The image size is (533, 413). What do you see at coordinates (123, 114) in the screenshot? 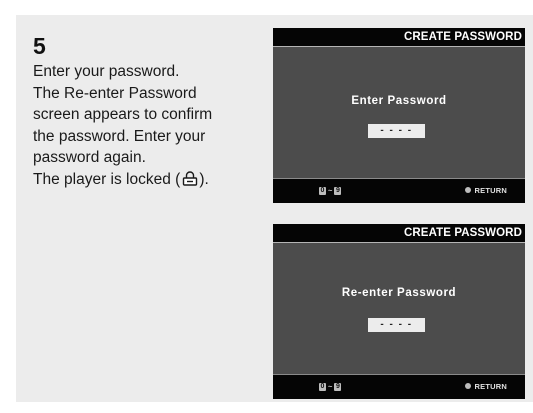
I see `instruction-line: screen appears to confirm` at bounding box center [123, 114].